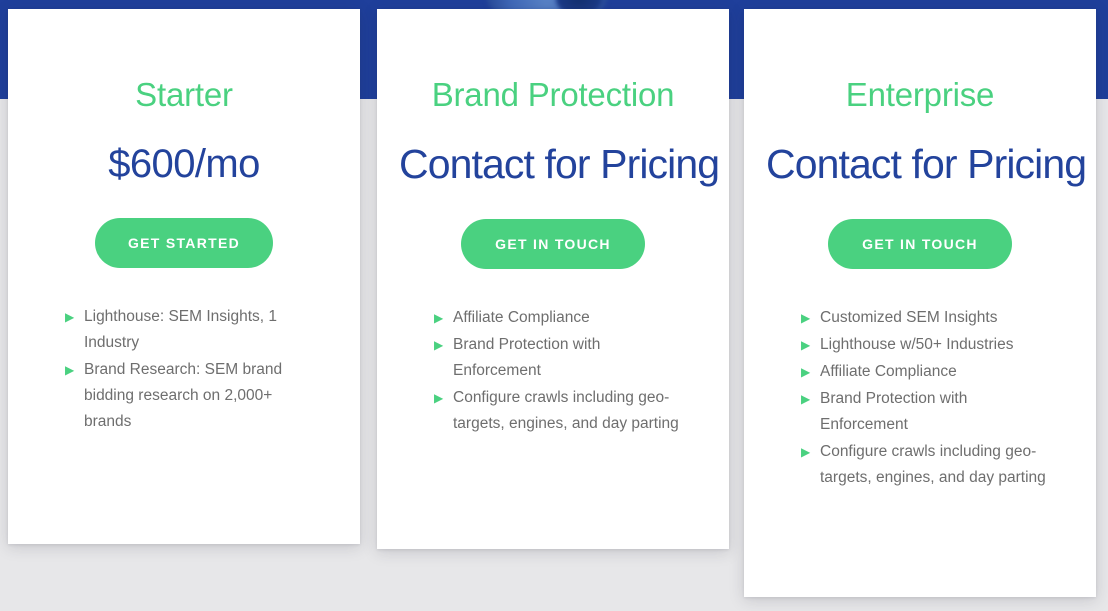  What do you see at coordinates (184, 94) in the screenshot?
I see `plan-name: Starter` at bounding box center [184, 94].